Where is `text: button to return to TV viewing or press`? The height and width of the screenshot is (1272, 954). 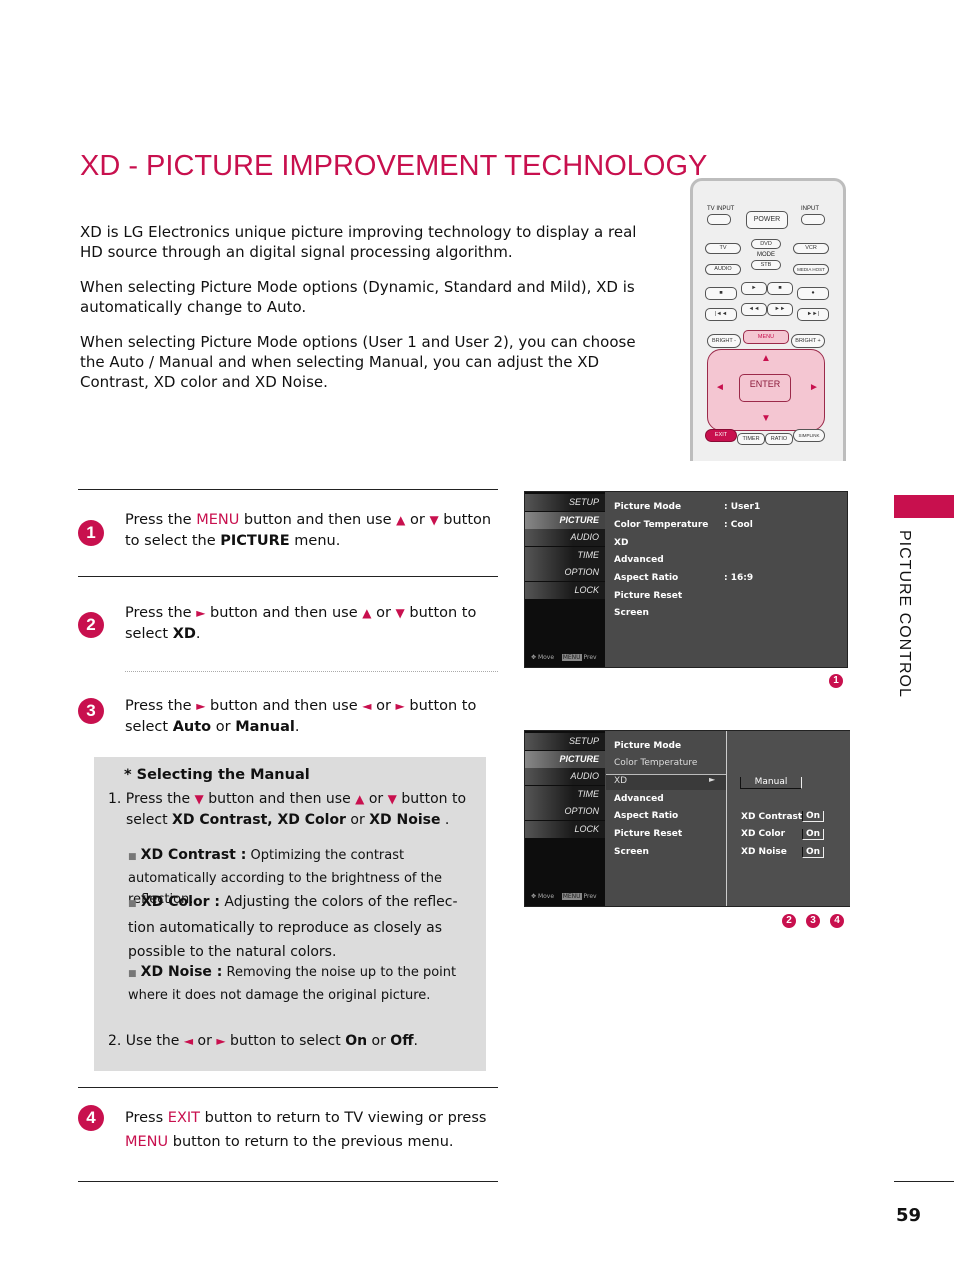
text: button to return to TV viewing or press is located at coordinates (343, 1118).